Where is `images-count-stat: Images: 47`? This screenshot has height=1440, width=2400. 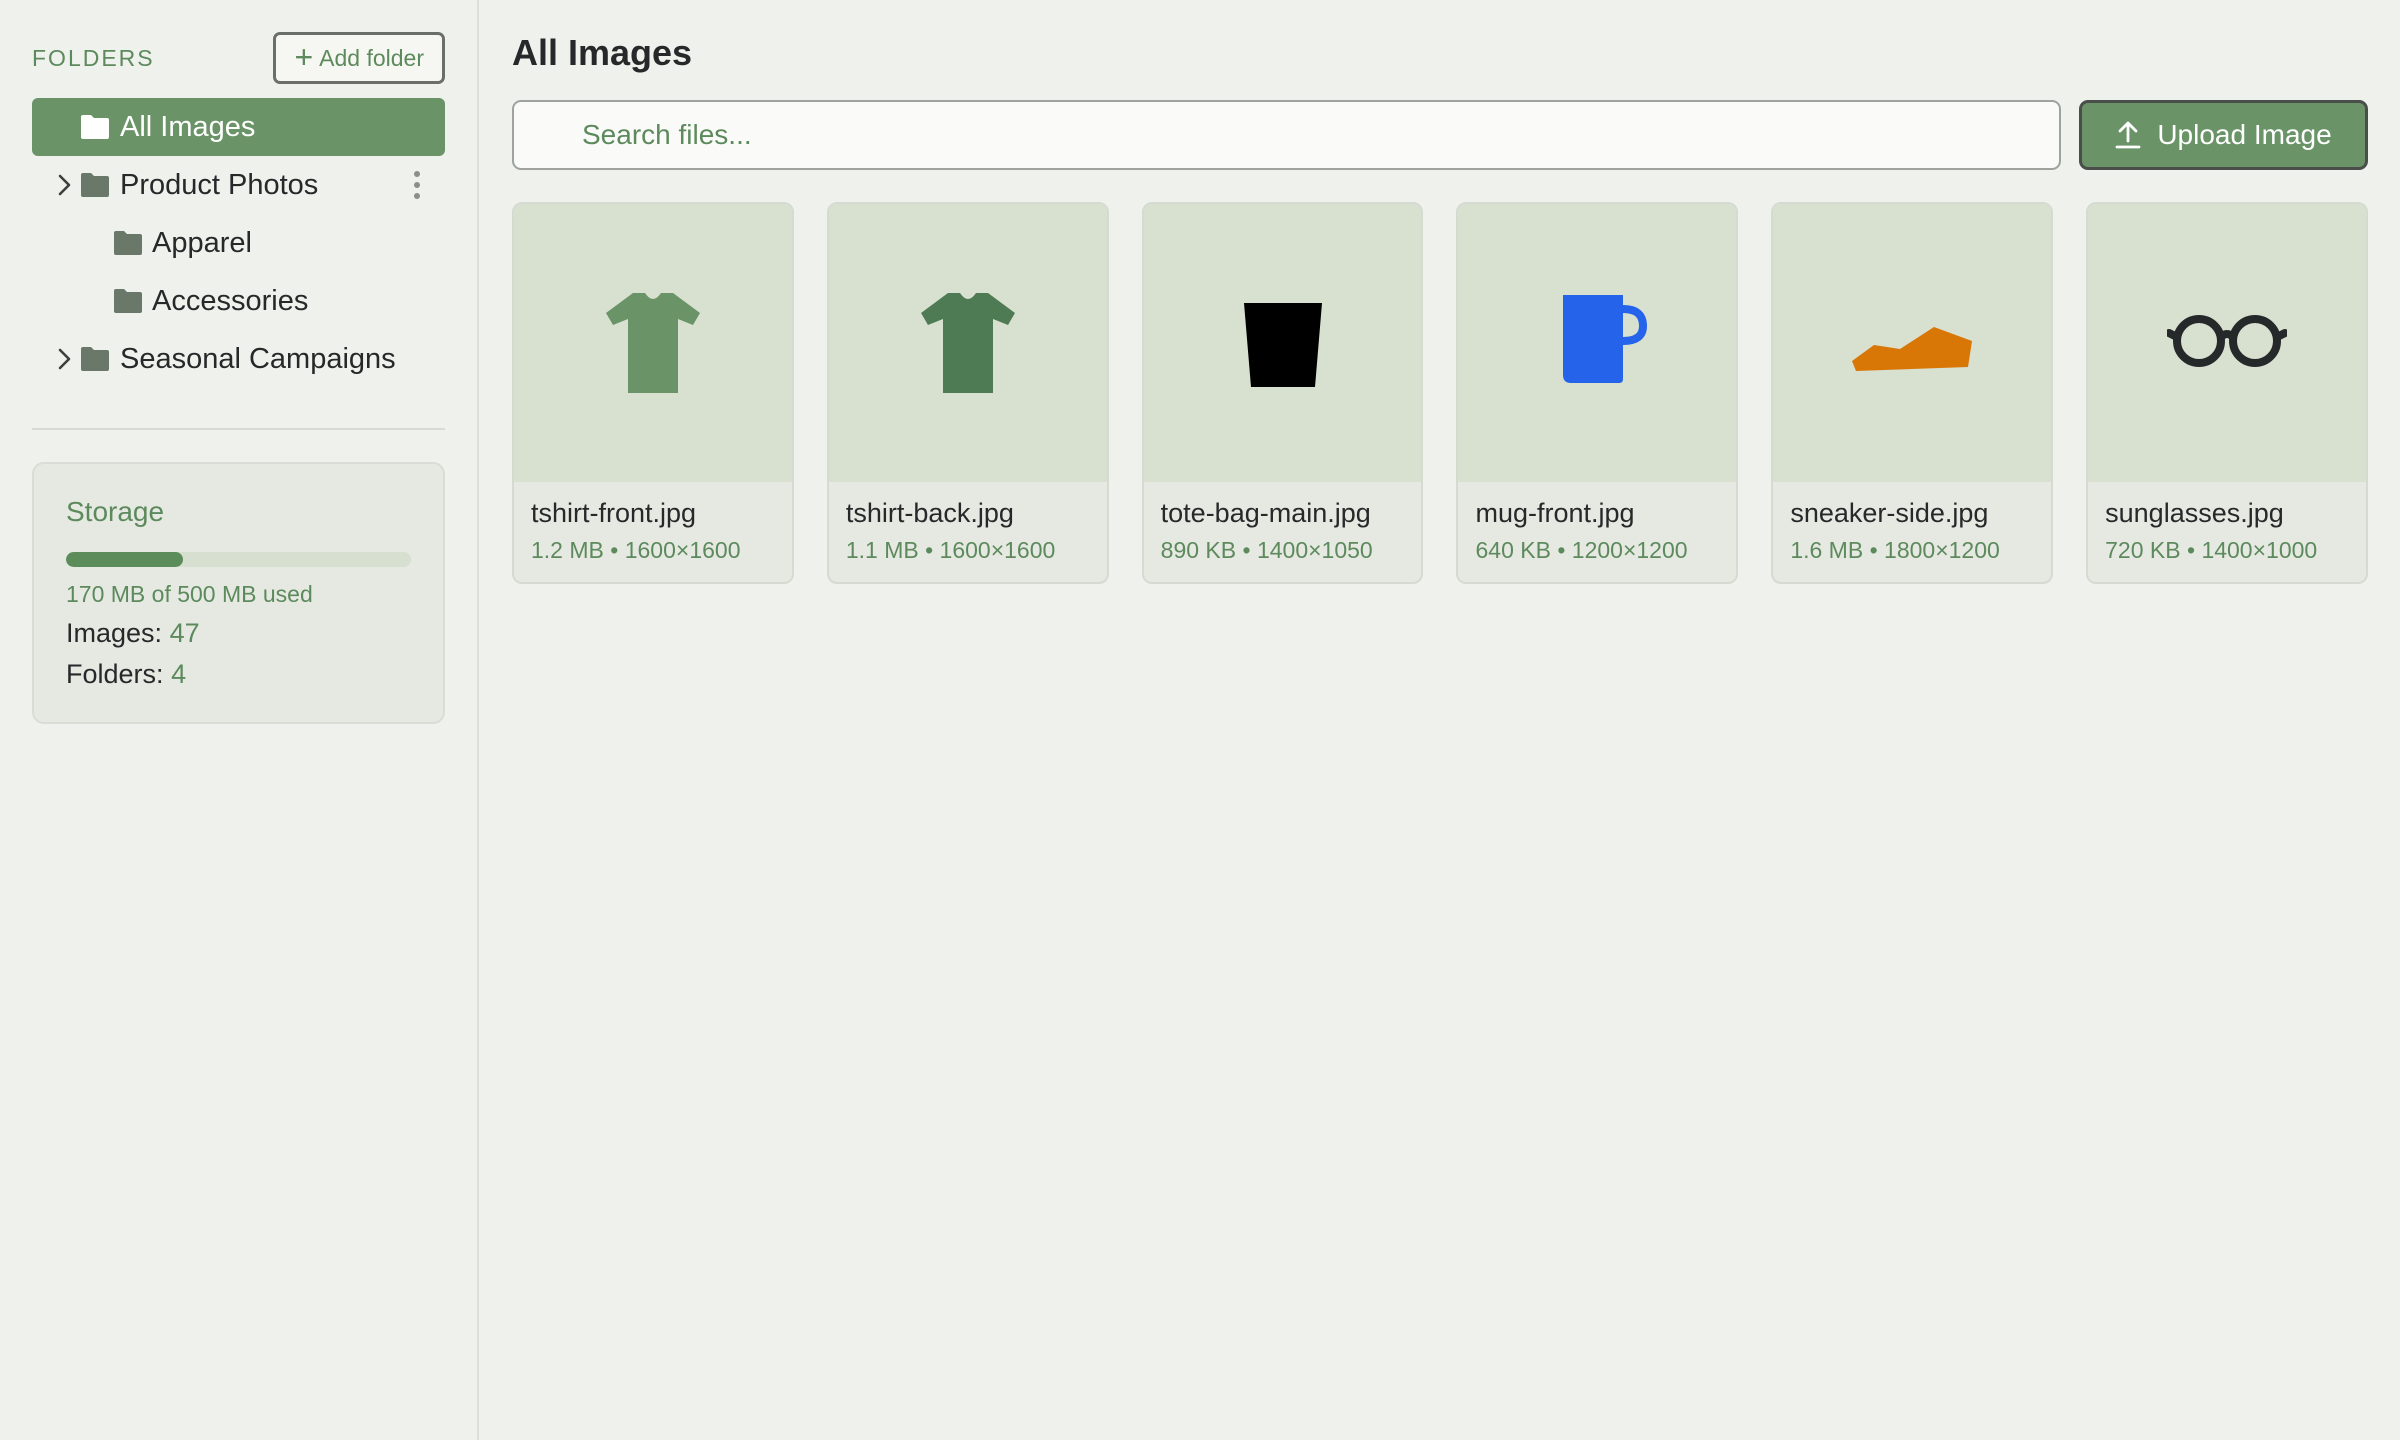 images-count-stat: Images: 47 is located at coordinates (238, 633).